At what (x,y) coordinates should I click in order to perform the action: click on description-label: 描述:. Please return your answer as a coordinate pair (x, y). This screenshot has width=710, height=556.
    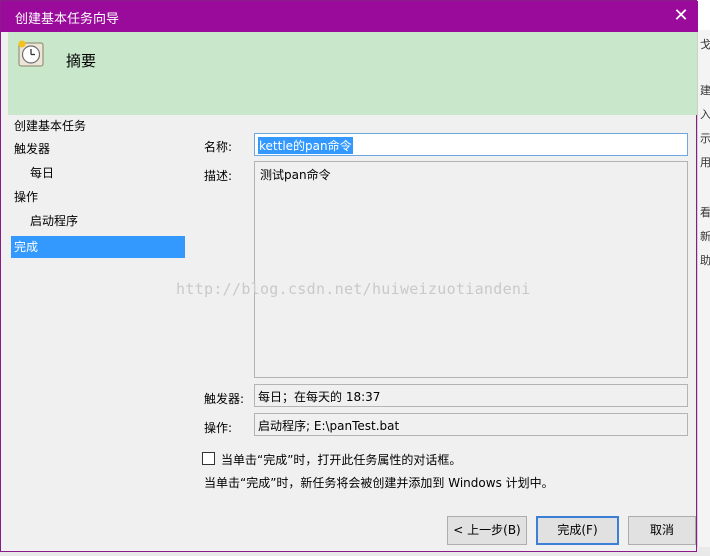
    Looking at the image, I should click on (218, 176).